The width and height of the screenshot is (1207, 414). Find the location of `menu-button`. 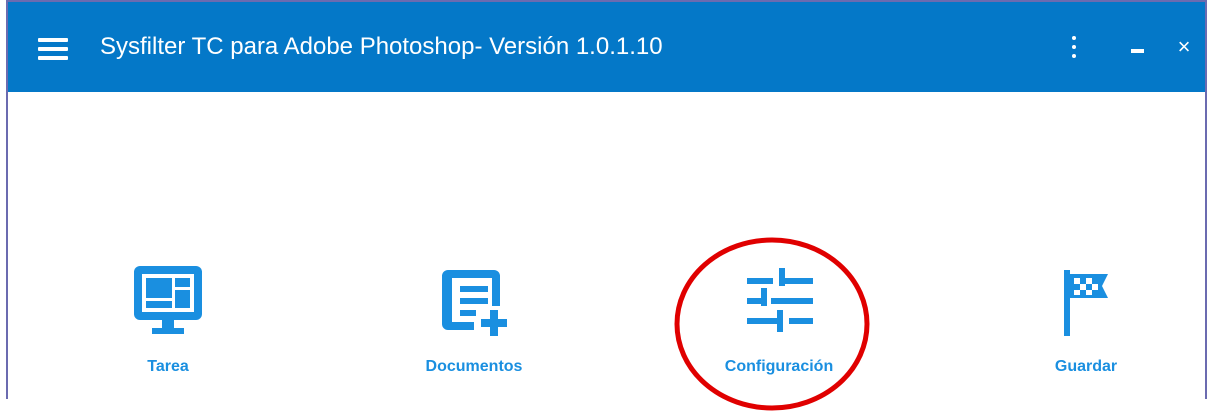

menu-button is located at coordinates (53, 49).